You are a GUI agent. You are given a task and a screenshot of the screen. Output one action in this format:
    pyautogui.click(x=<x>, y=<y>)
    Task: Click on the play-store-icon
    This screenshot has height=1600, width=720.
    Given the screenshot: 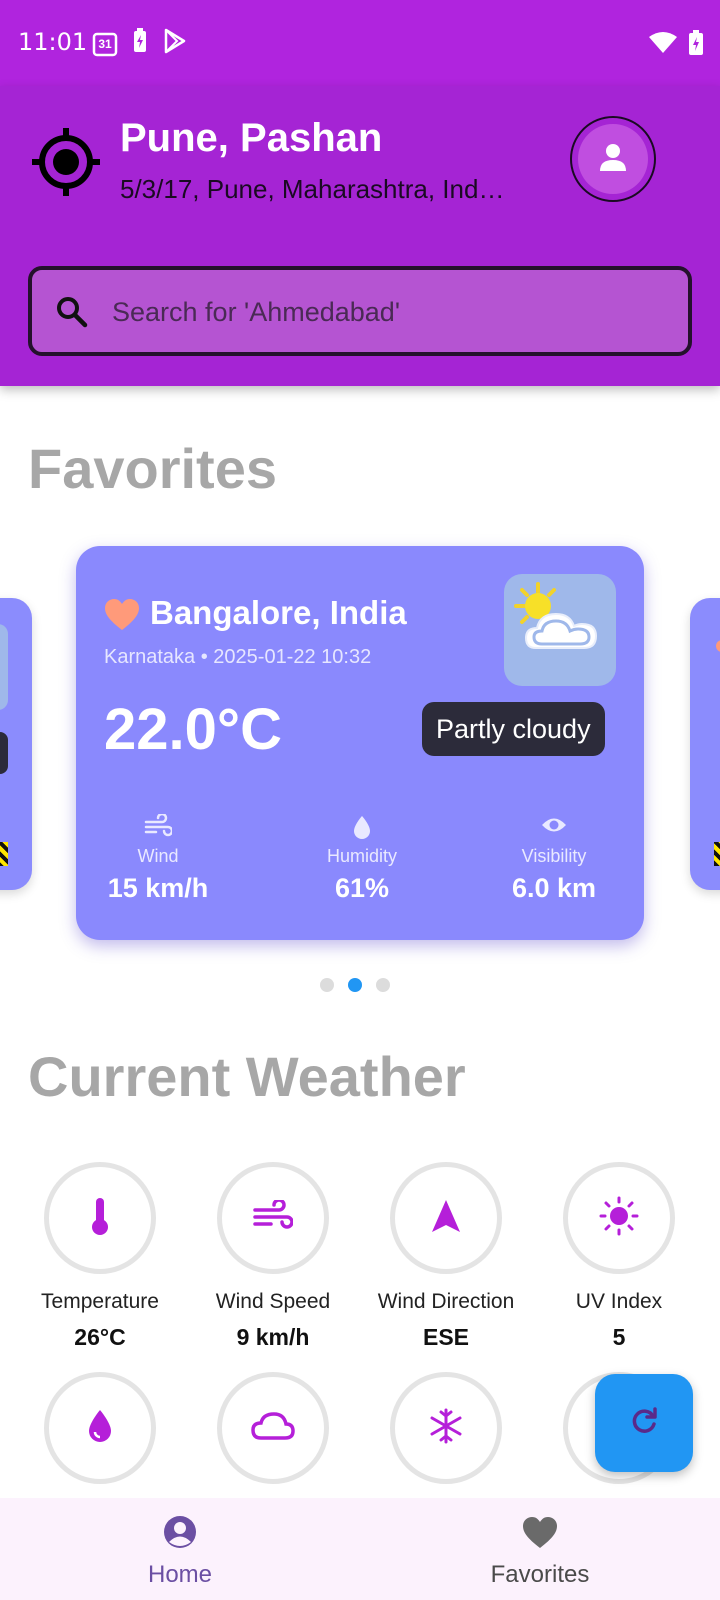 What is the action you would take?
    pyautogui.click(x=175, y=43)
    